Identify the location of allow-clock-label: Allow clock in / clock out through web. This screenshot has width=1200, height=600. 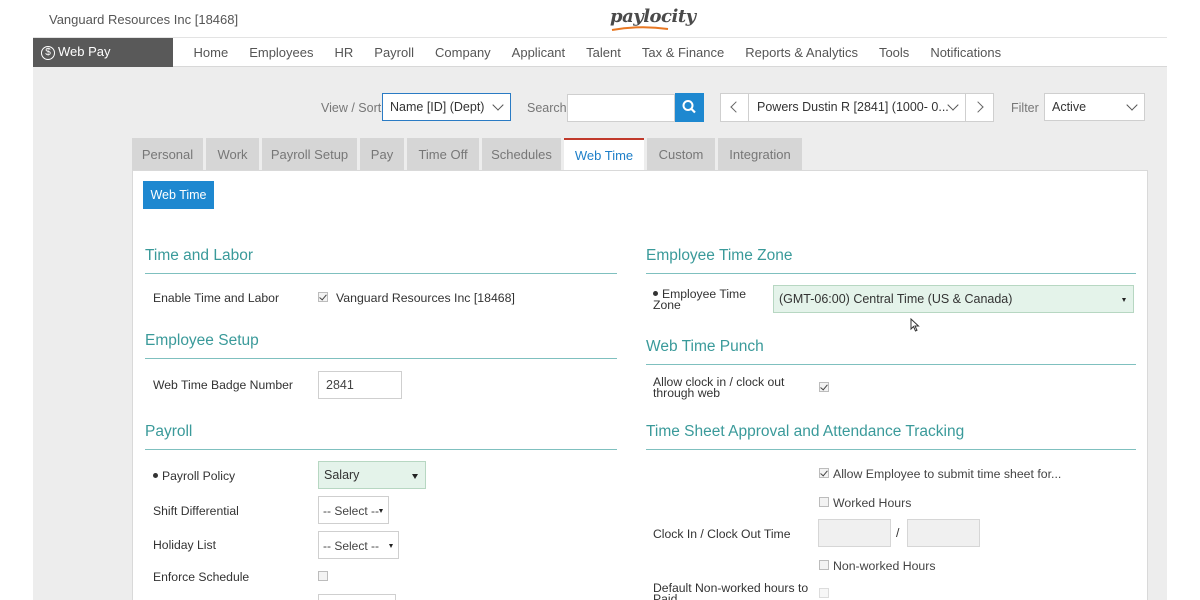
(718, 388).